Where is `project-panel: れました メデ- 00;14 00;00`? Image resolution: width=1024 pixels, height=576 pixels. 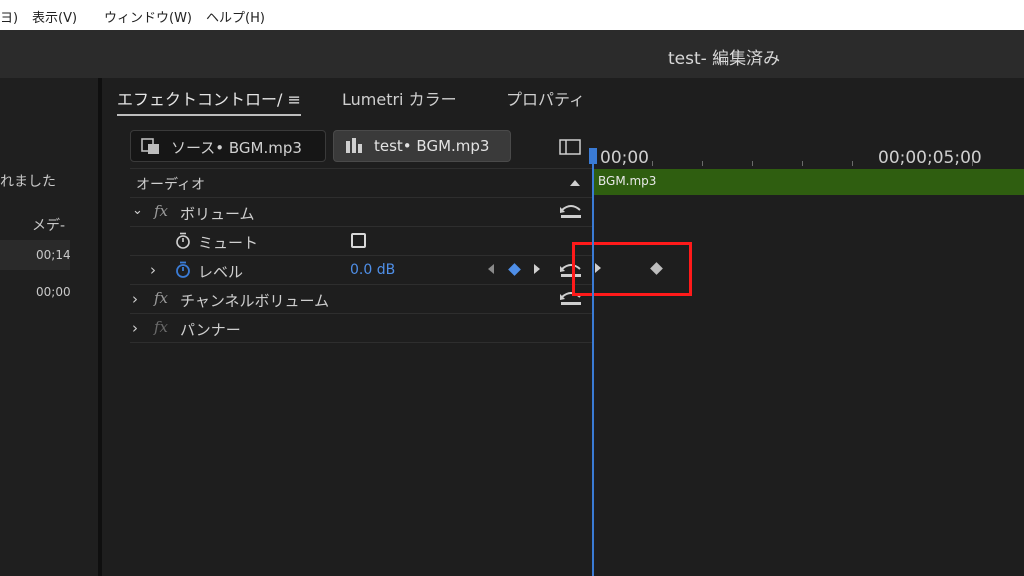
project-panel: れました メデ- 00;14 00;00 is located at coordinates (49, 327).